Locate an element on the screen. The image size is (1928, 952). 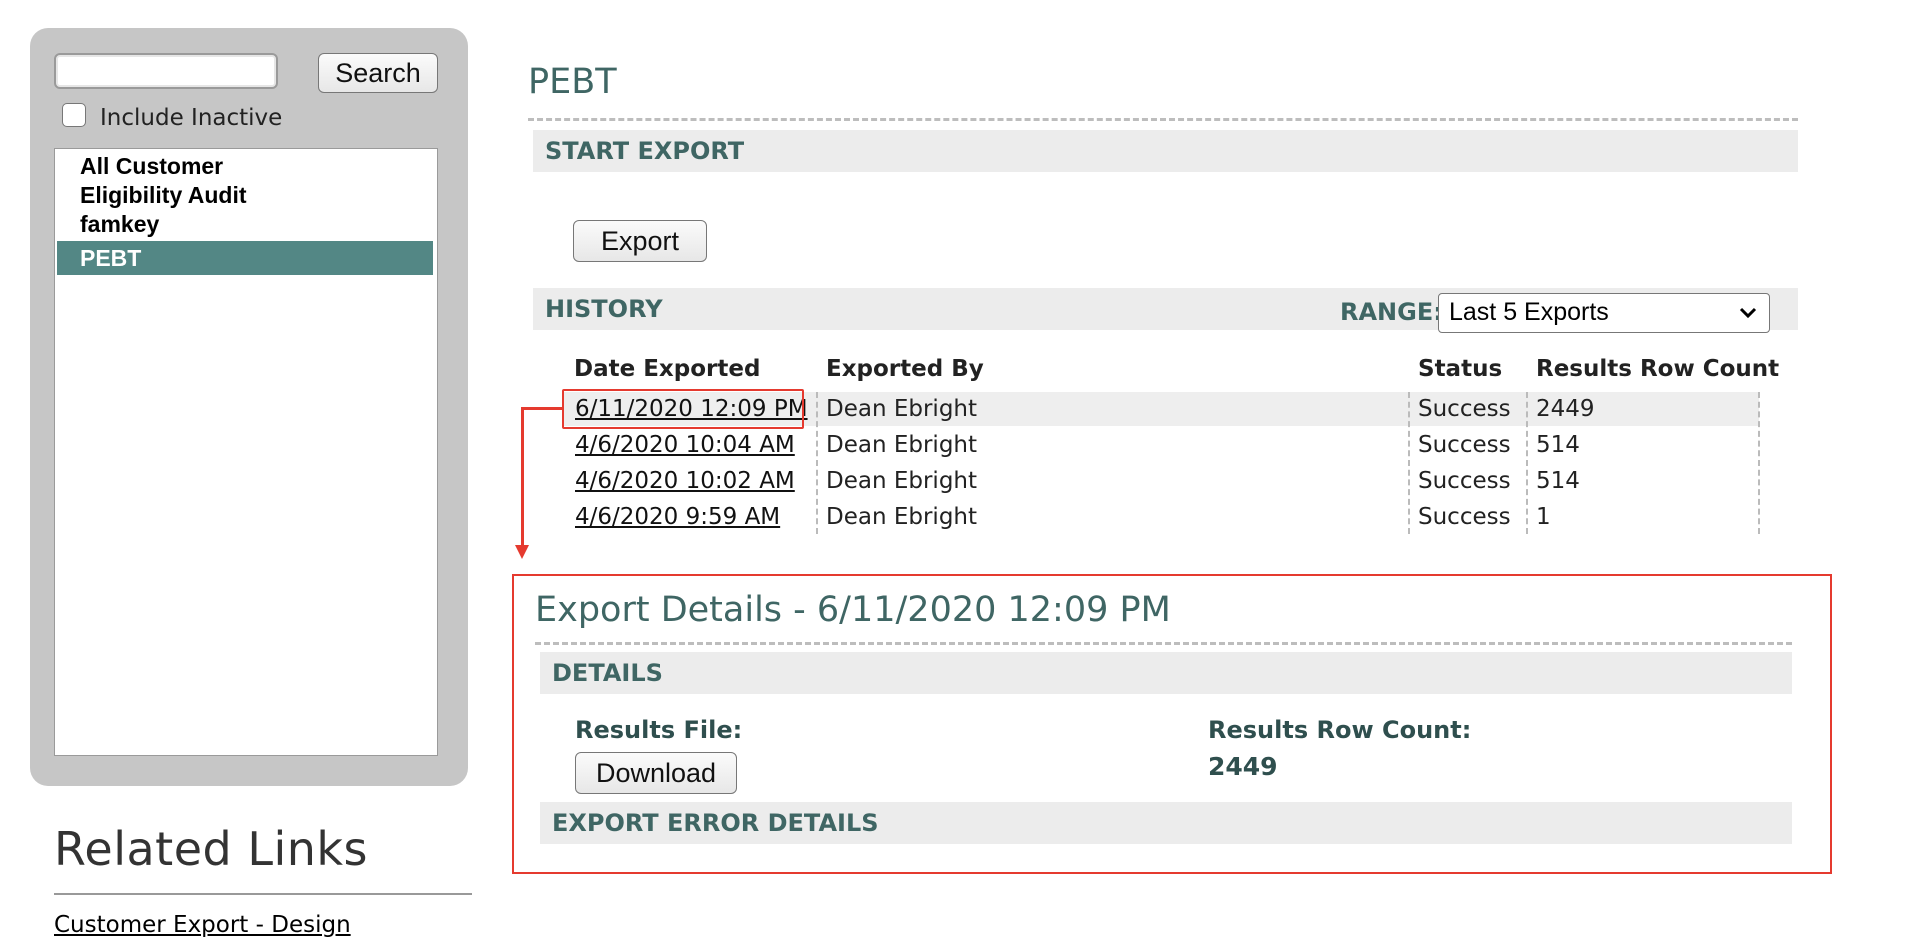
table-row: 4/6/2020 9:59 AM Dean Ebright Success 1 is located at coordinates (1161, 517).